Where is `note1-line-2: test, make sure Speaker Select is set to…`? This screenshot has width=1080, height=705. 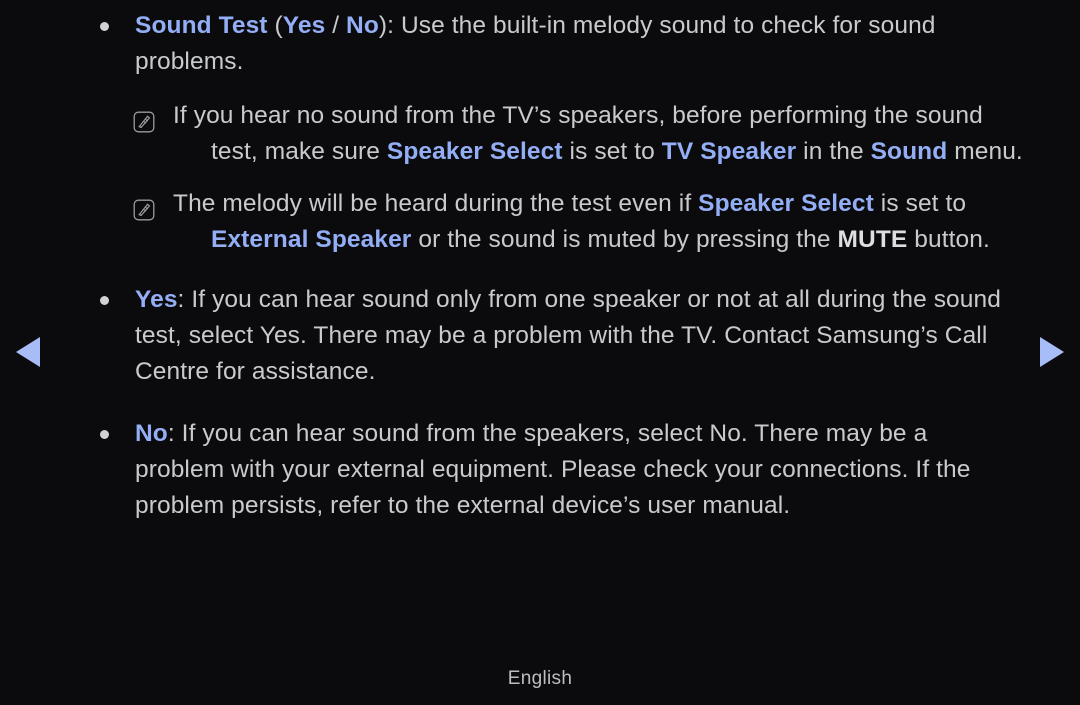
note1-line-2: test, make sure Speaker Select is set to… is located at coordinates (604, 152).